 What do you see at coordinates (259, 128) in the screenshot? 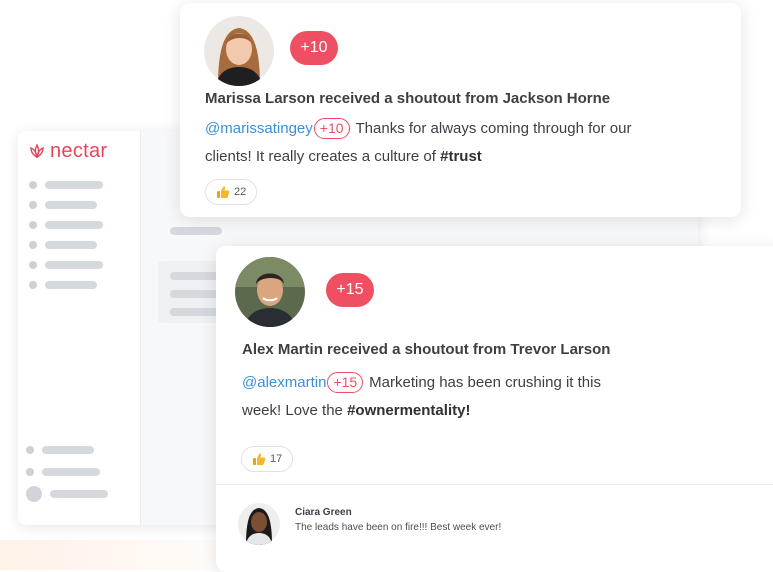
I see `user-mention-link: @marissatingey` at bounding box center [259, 128].